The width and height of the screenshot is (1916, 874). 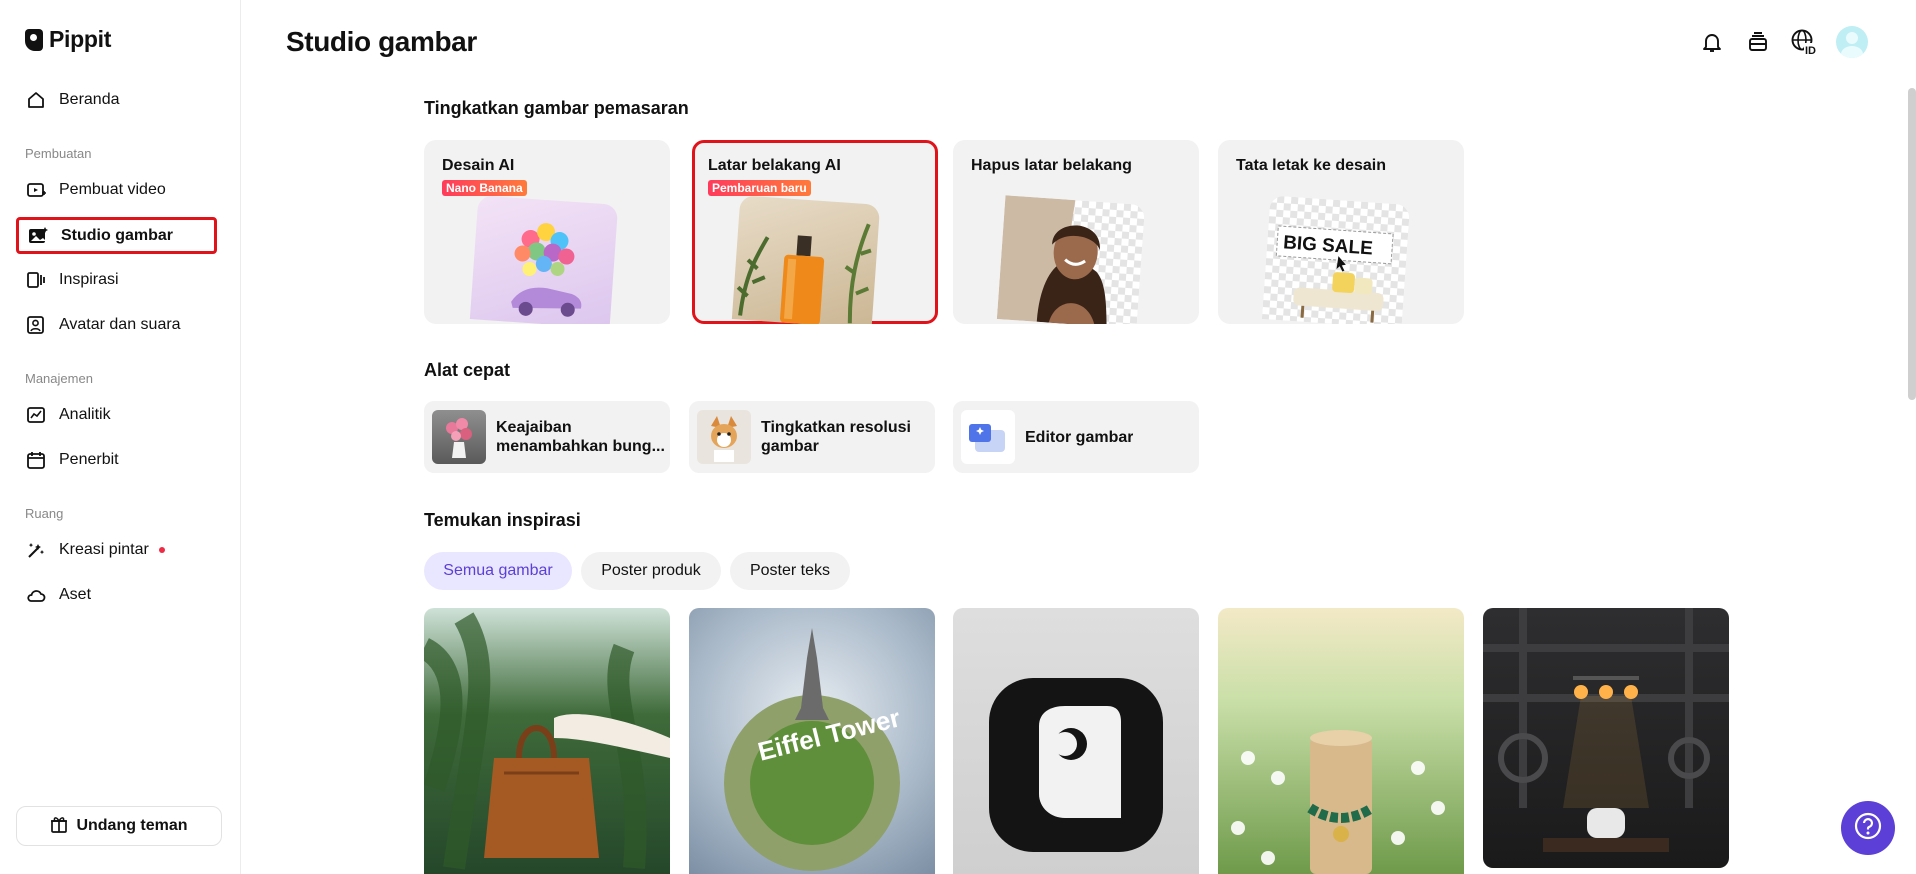 I want to click on video-plus-icon, so click(x=36, y=190).